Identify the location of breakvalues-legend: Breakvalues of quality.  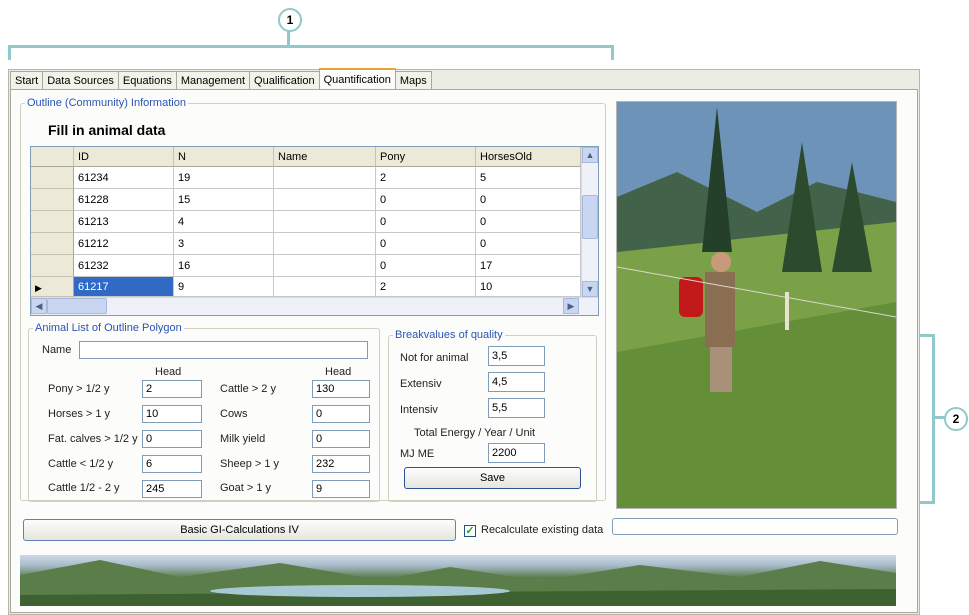
(449, 335).